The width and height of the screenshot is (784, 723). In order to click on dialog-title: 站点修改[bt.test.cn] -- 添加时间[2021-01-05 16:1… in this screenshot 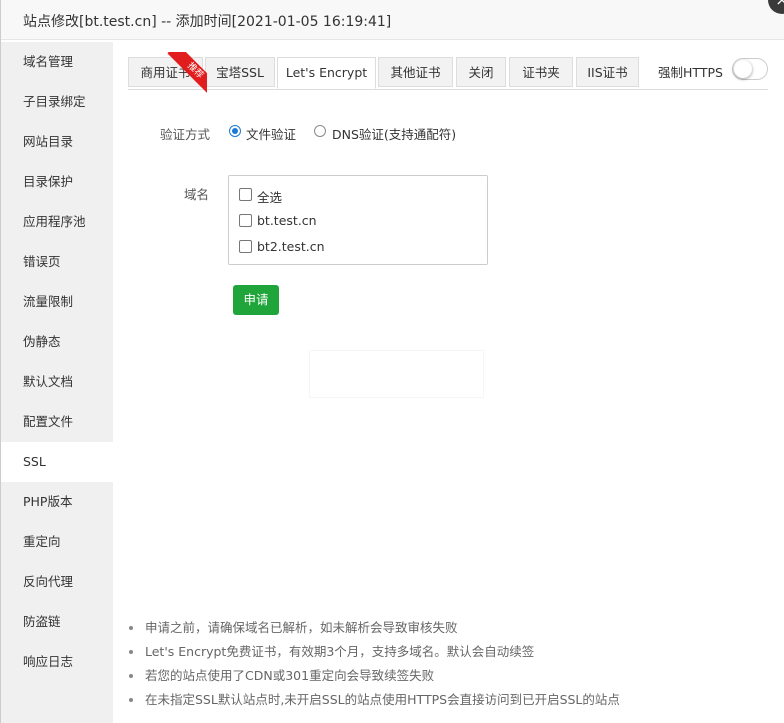, I will do `click(207, 22)`.